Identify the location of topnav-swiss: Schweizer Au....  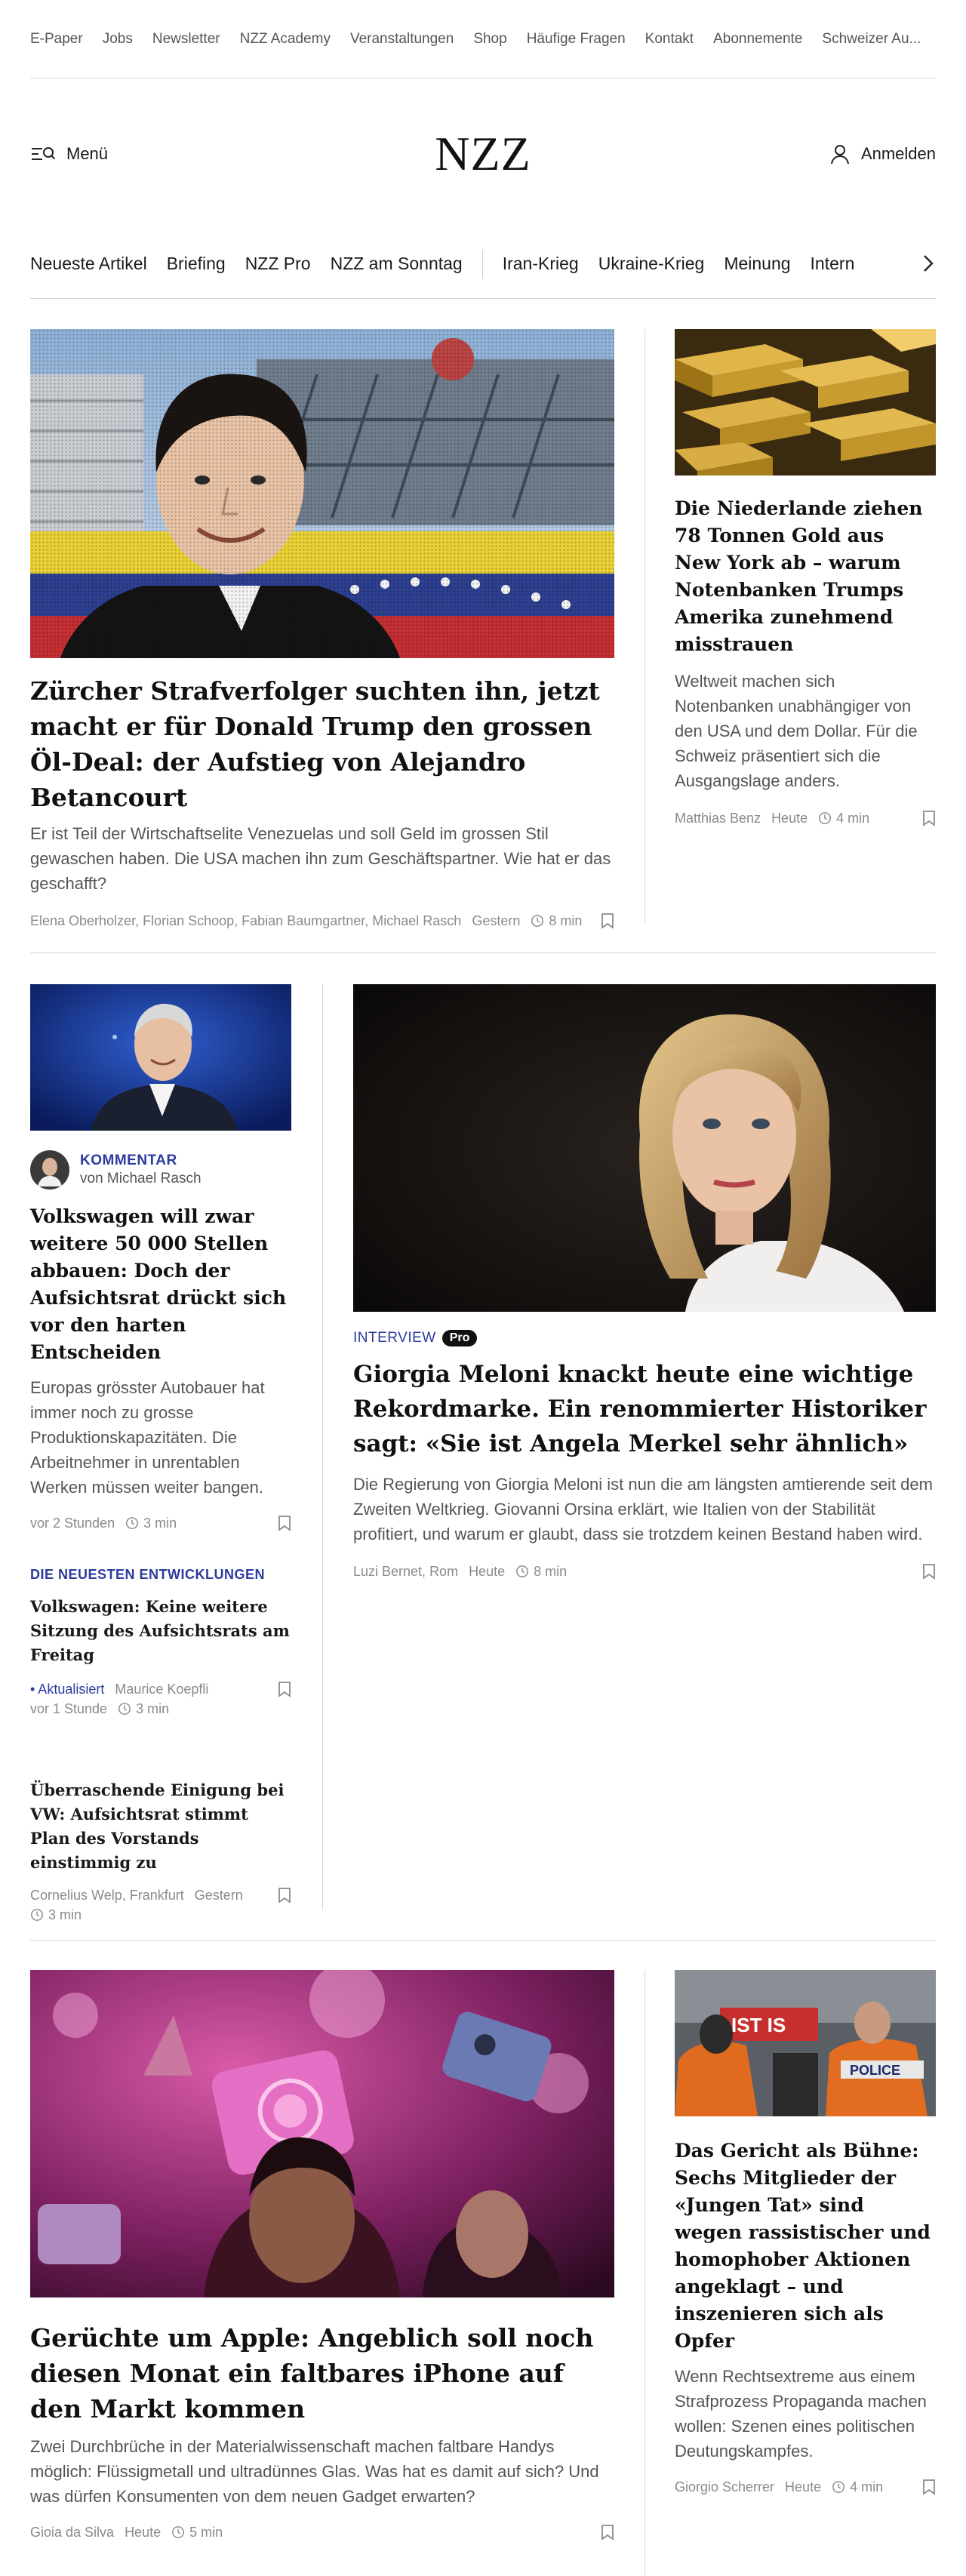
(871, 39).